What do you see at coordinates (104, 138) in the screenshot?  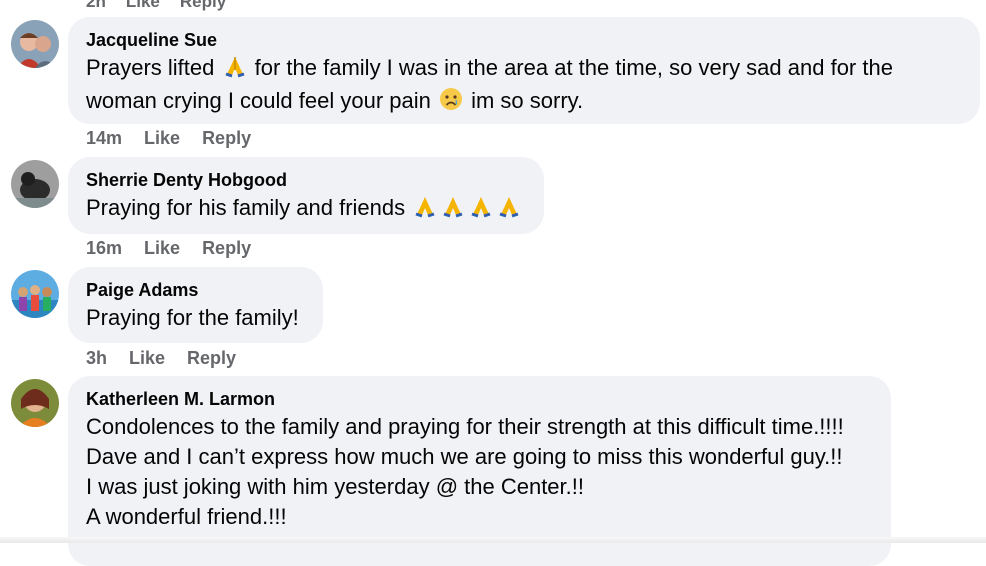 I see `timestamp: 14m` at bounding box center [104, 138].